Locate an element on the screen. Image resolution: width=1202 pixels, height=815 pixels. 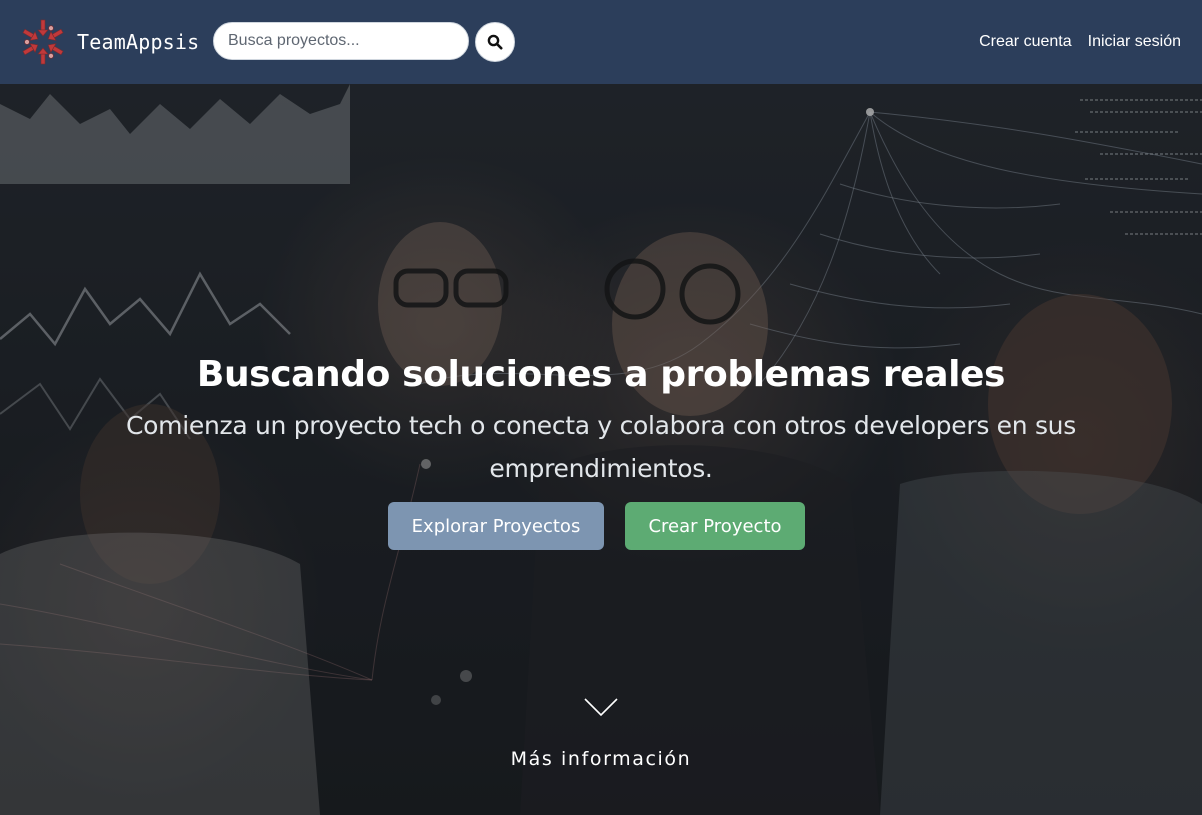
create-account-link: Crear cuenta is located at coordinates (1025, 42).